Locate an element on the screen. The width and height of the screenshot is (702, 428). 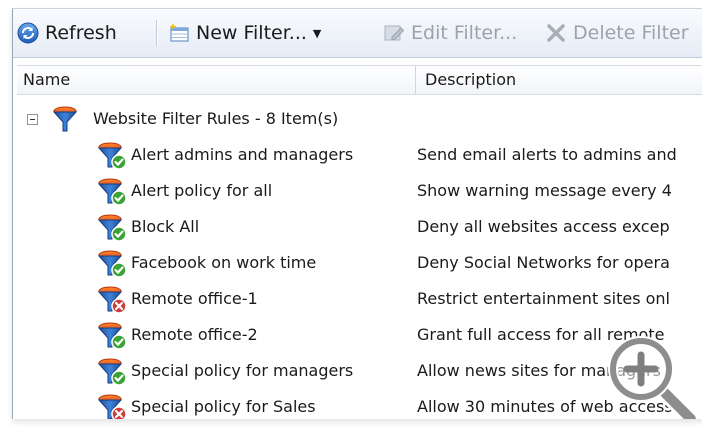
column-header-description: Description is located at coordinates (470, 80).